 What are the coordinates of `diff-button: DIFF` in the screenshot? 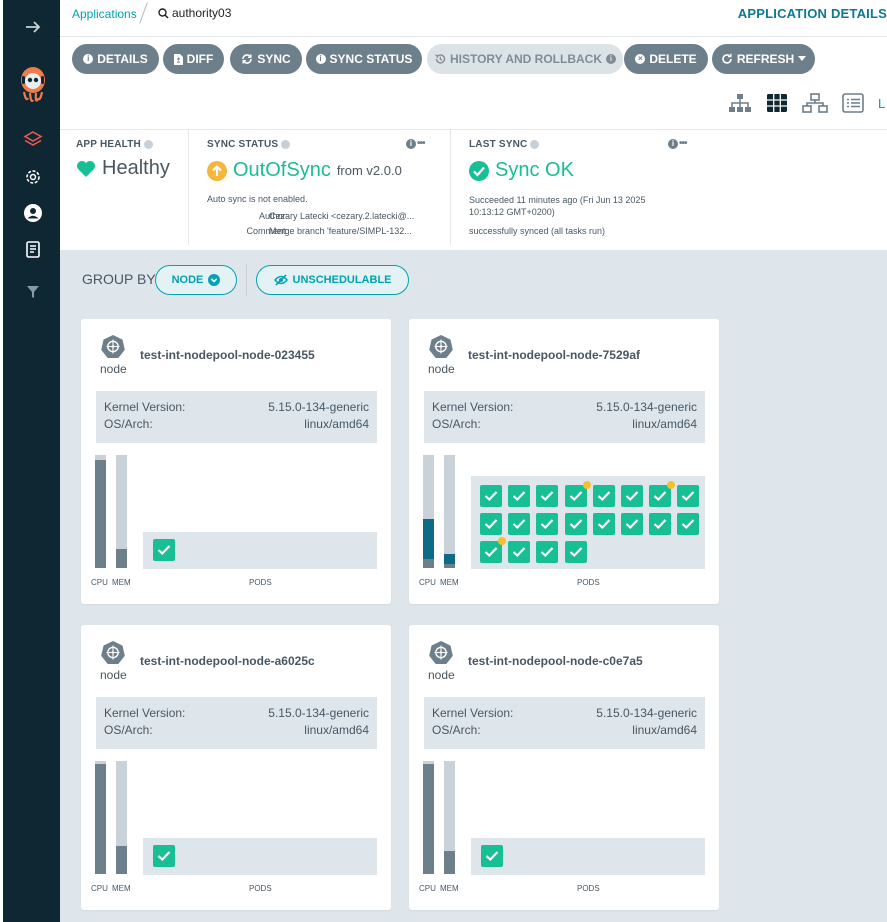 It's located at (193, 59).